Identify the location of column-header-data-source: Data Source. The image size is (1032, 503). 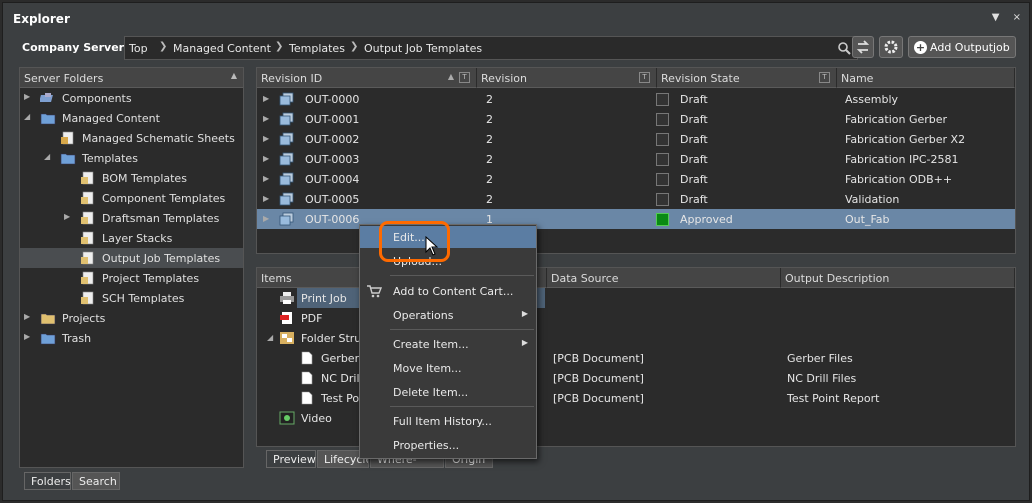
(664, 278).